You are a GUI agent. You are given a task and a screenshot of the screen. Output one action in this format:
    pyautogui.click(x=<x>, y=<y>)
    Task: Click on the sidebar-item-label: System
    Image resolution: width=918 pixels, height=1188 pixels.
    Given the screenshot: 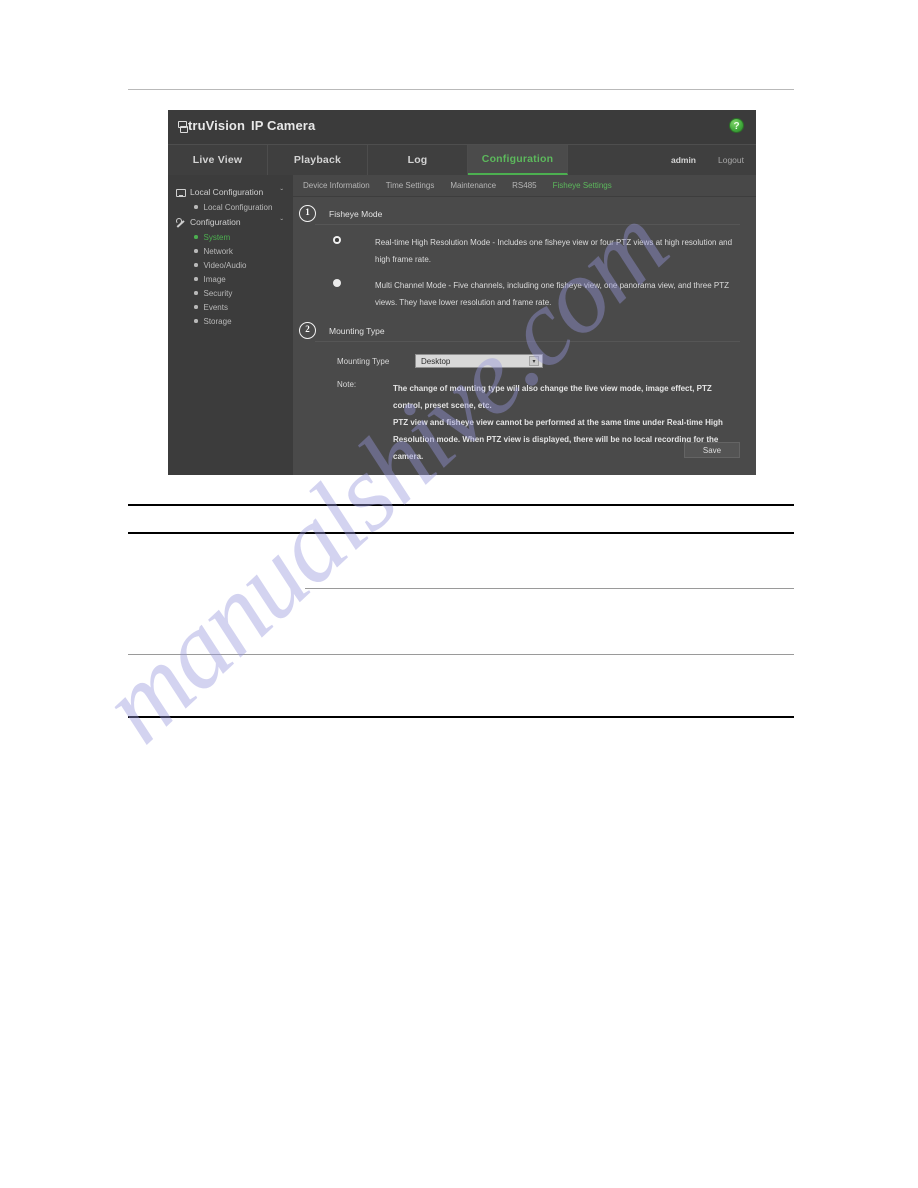 What is the action you would take?
    pyautogui.click(x=217, y=237)
    